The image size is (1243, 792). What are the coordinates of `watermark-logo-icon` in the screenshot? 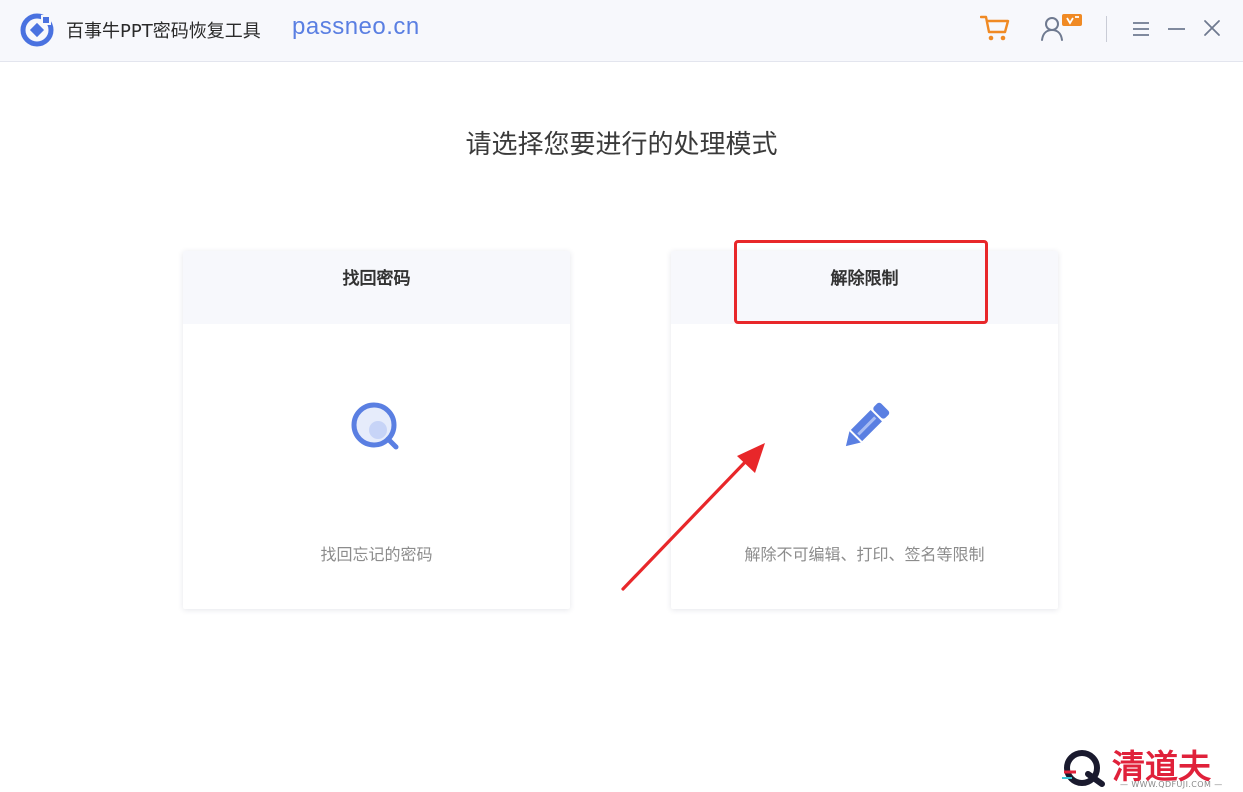 It's located at (1083, 768).